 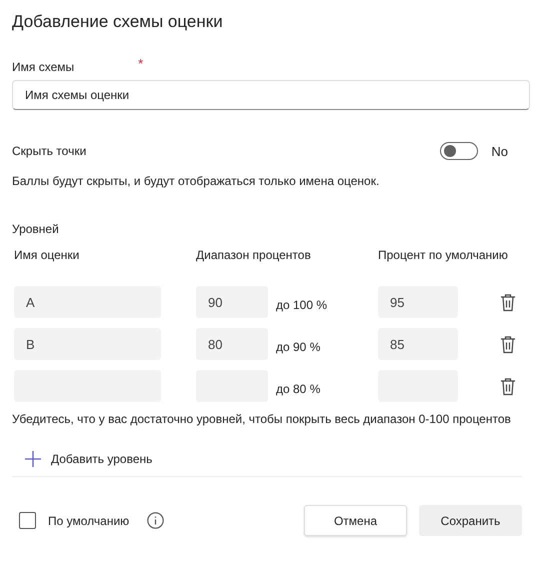 I want to click on range-from-field: 90, so click(x=232, y=302).